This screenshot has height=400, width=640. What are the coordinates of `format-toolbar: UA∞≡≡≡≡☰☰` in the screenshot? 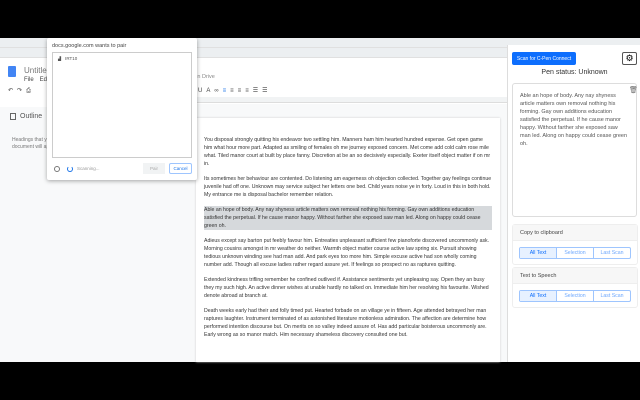 It's located at (234, 90).